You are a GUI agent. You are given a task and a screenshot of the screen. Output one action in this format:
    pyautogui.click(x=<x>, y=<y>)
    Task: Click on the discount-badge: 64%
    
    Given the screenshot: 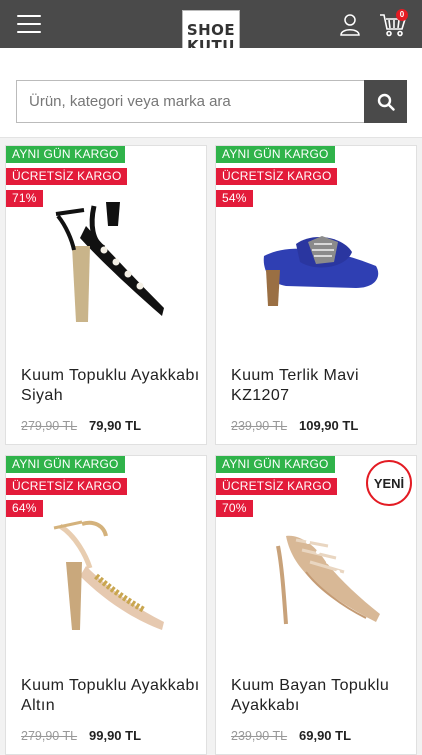 What is the action you would take?
    pyautogui.click(x=24, y=508)
    